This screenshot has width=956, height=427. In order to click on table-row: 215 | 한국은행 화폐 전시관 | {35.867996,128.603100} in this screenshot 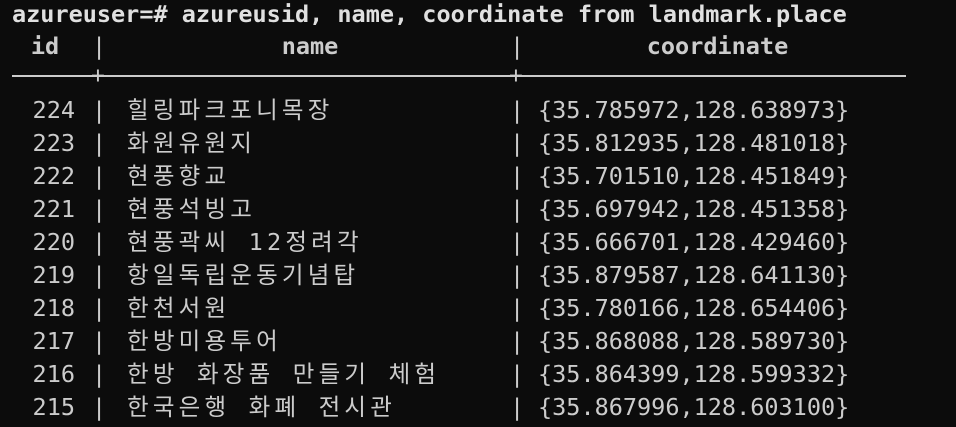, I will do `click(478, 407)`.